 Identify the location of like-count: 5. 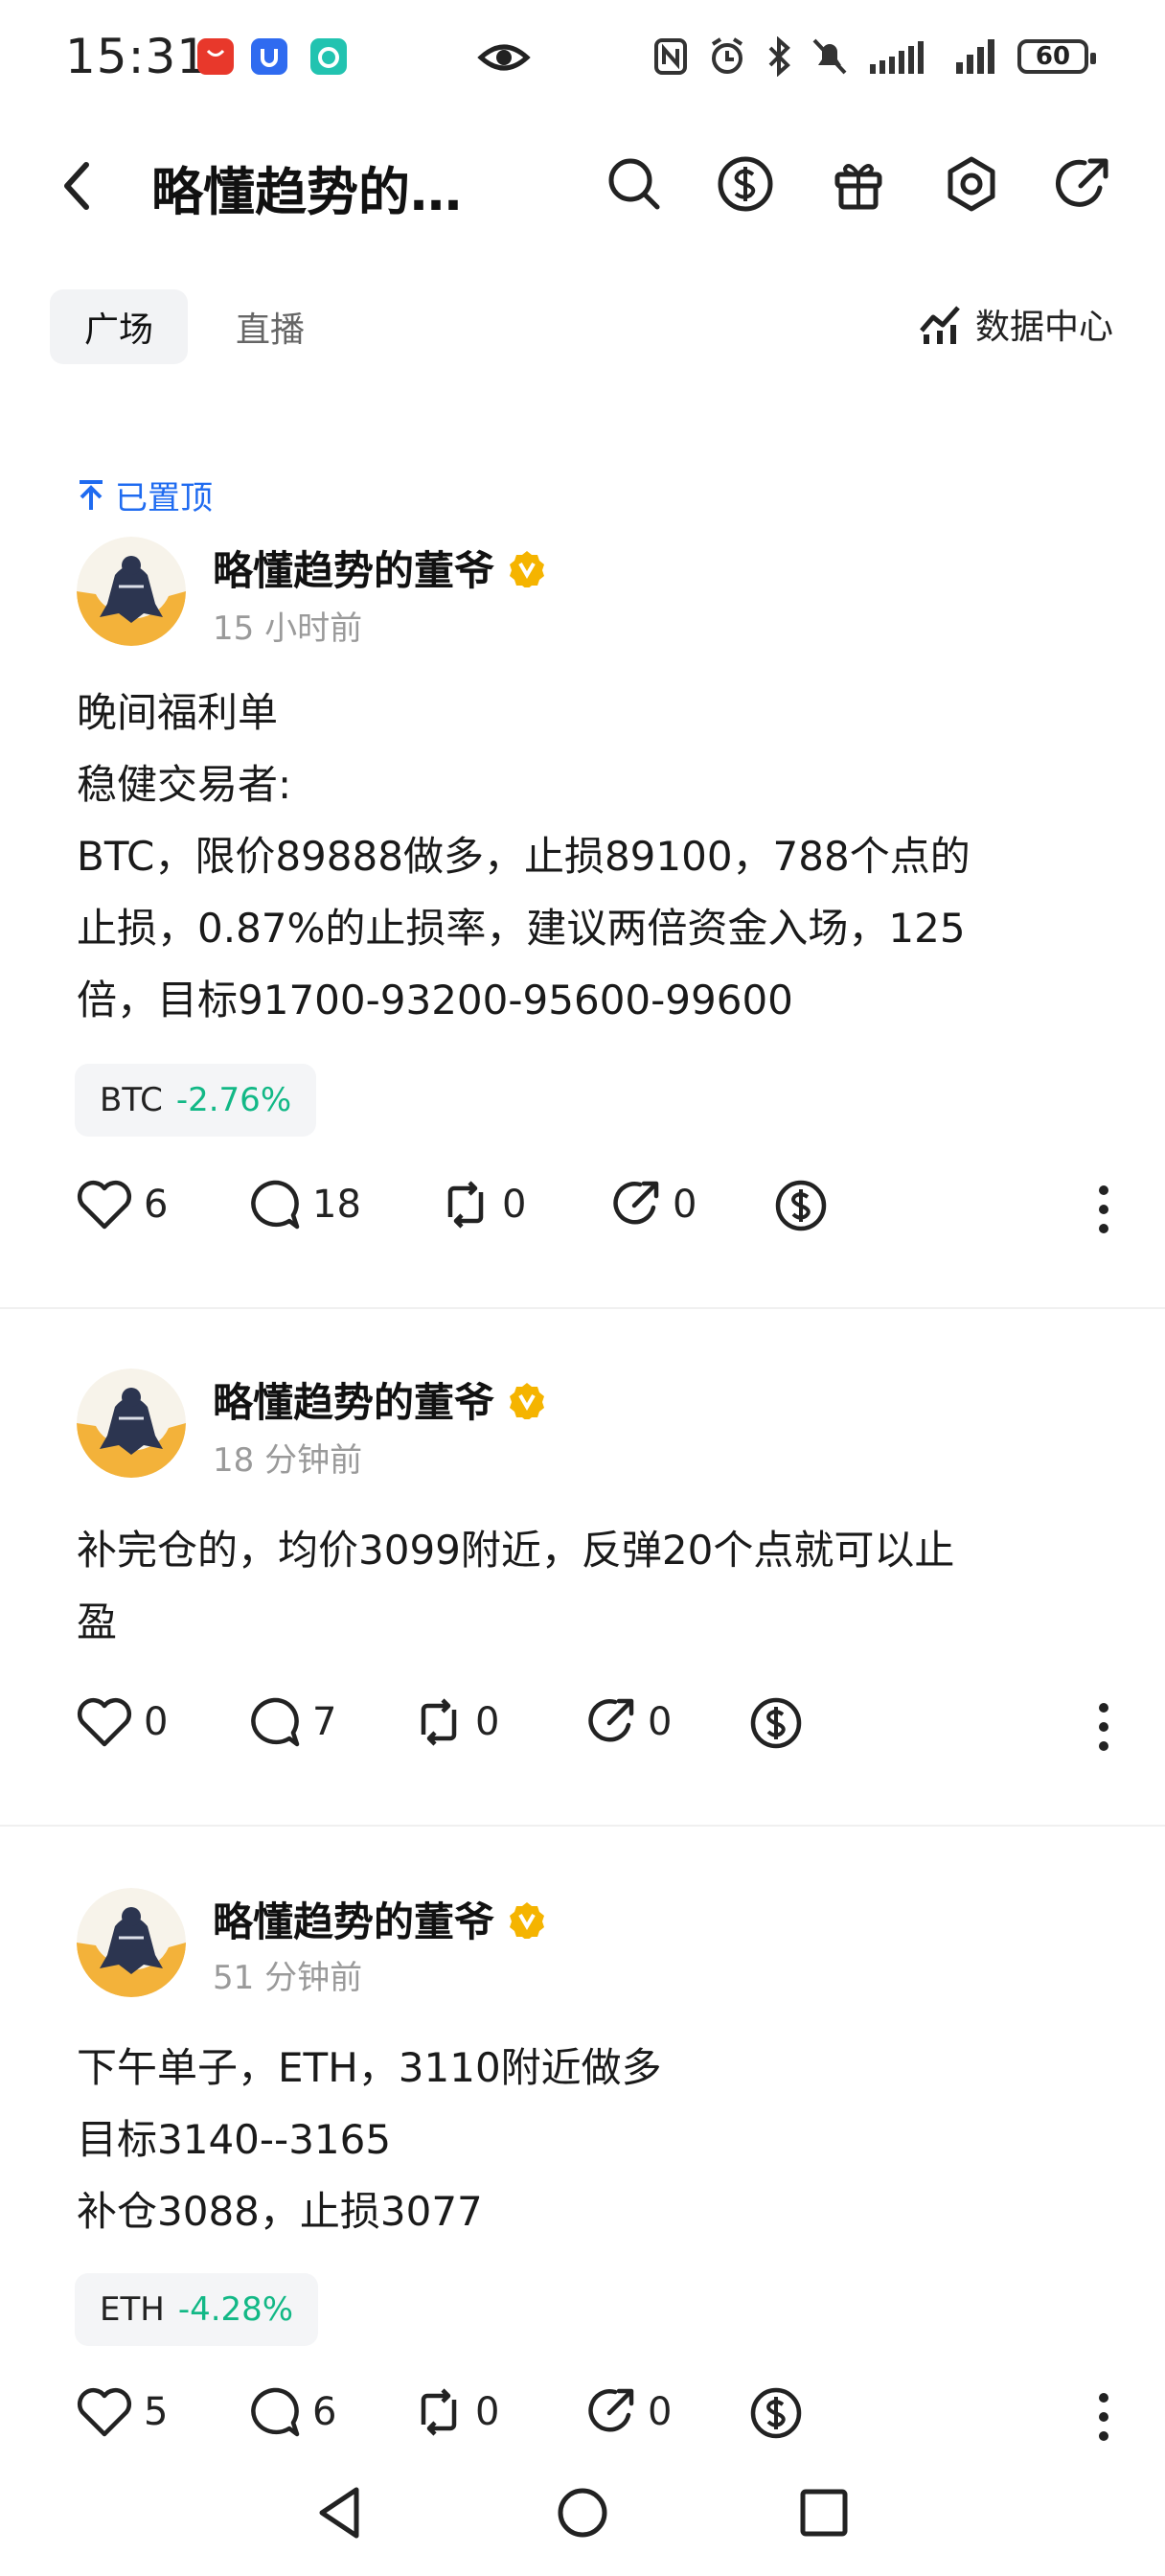
(157, 2412).